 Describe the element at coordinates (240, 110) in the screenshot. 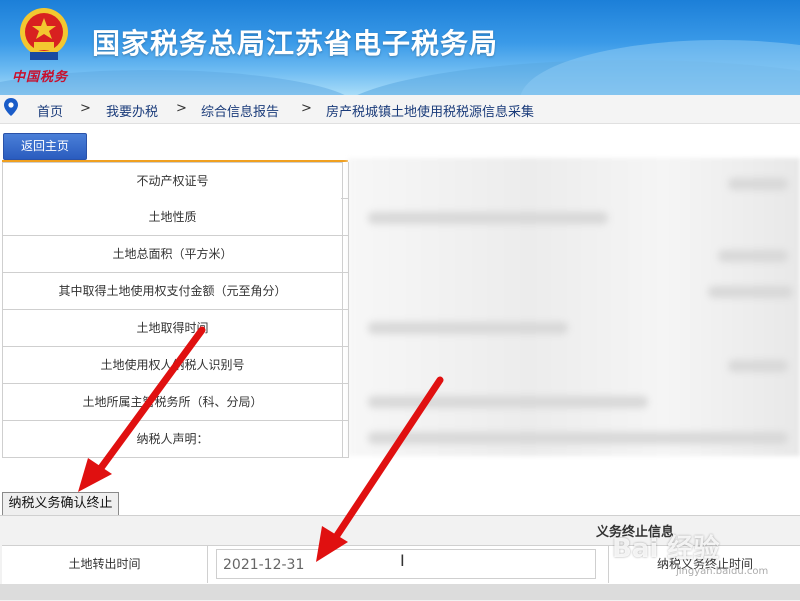

I see `breadcrumb-info-report: 综合信息报告` at that location.